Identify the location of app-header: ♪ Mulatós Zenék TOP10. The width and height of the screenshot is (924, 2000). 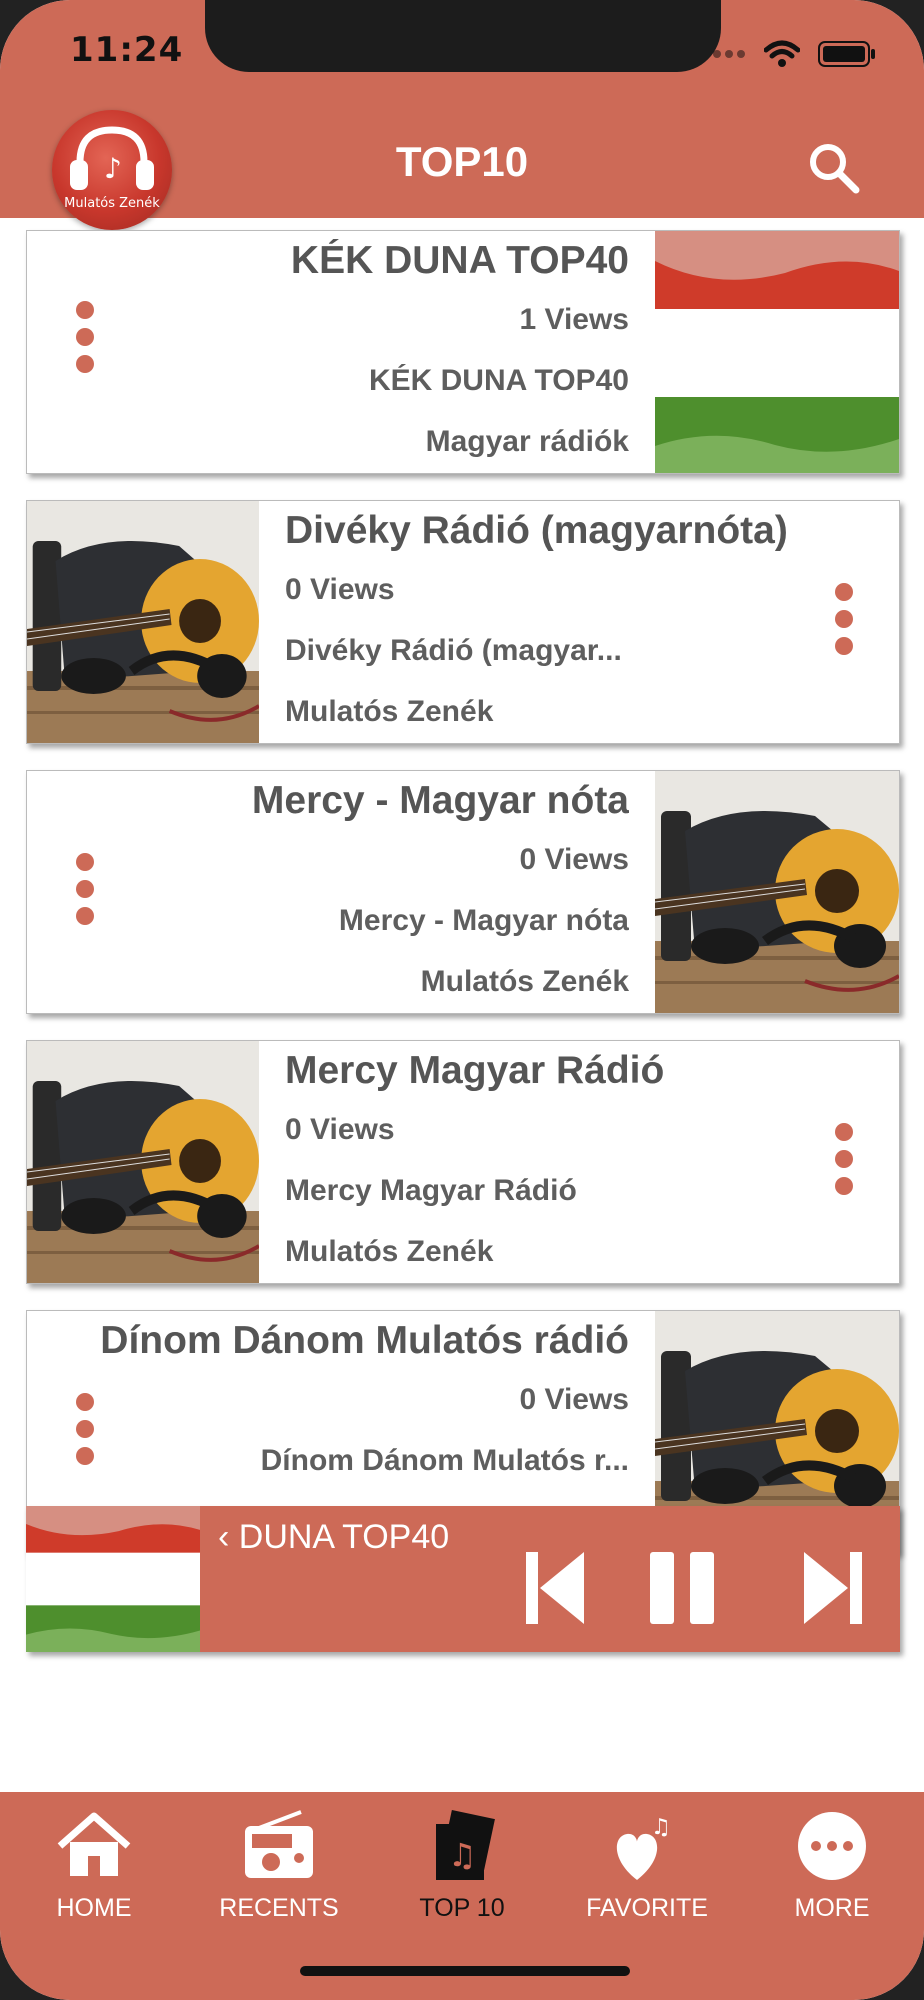
(462, 170).